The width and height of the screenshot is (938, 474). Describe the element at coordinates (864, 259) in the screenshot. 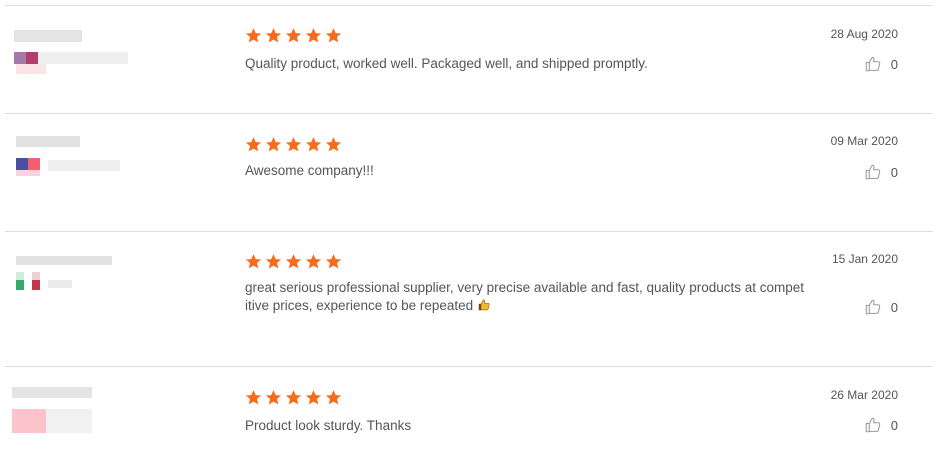

I see `review-date: 15 Jan 2020` at that location.